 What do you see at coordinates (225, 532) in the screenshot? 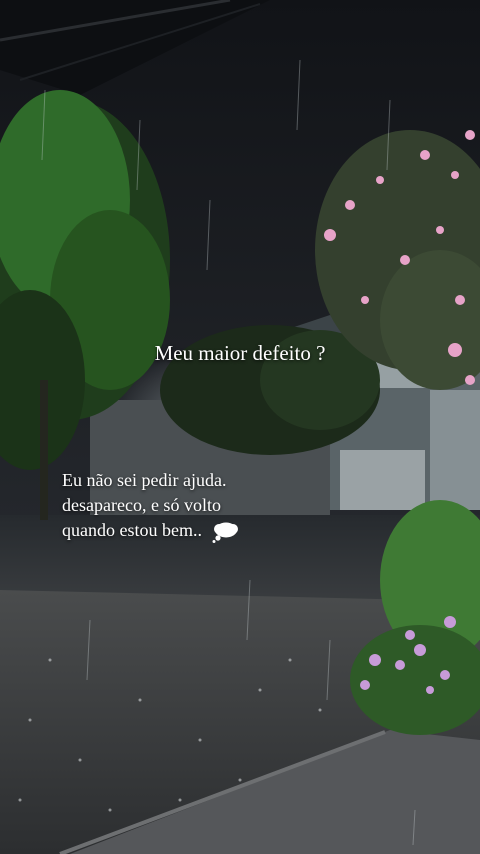
I see `thought-balloon-icon` at bounding box center [225, 532].